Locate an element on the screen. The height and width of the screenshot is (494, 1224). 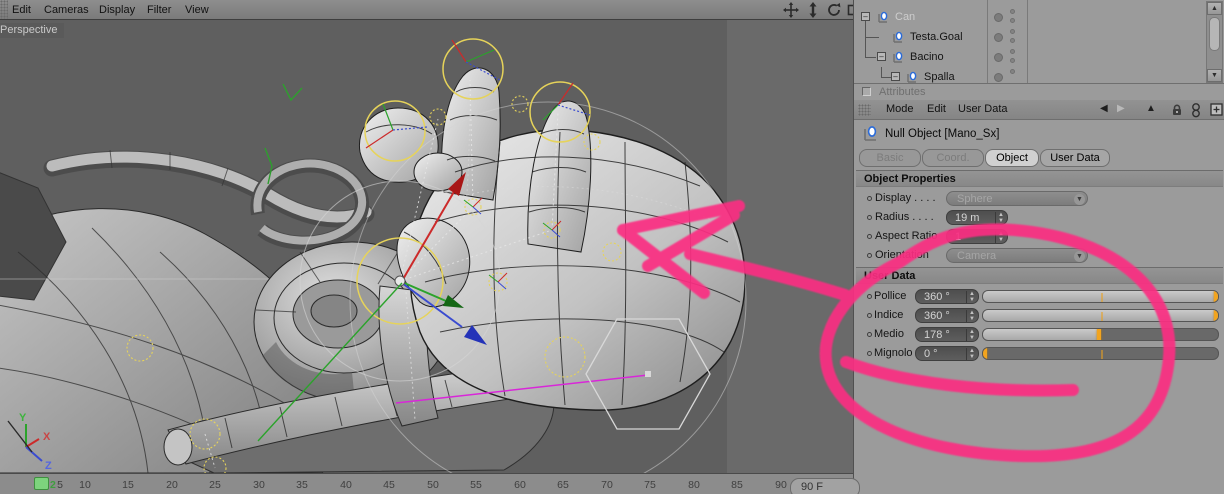
back-icon: ◀ is located at coordinates (1104, 108).